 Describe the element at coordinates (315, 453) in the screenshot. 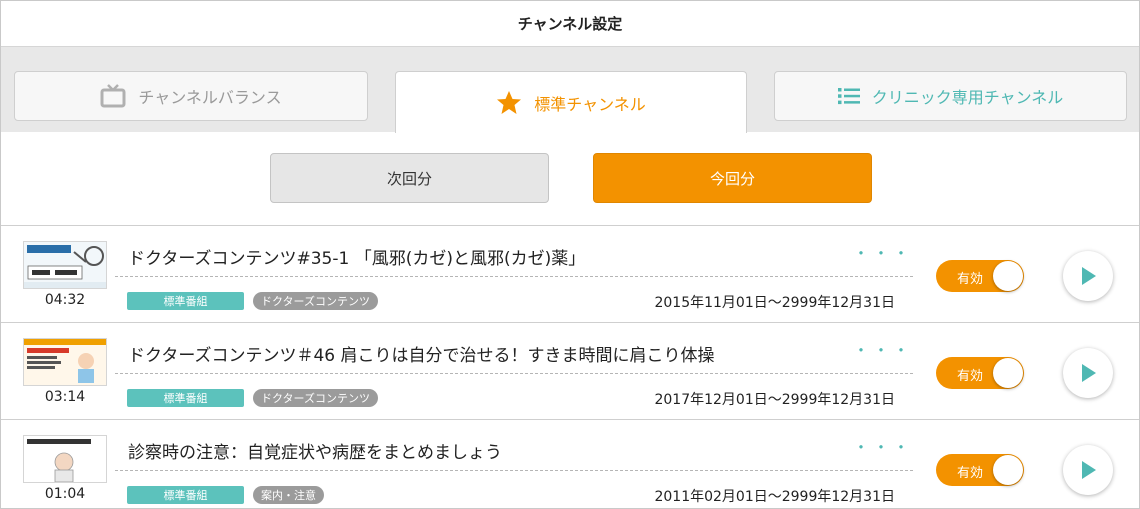

I see `program-title: 診察時の注意：自覚症状や病歴をまとめましょう` at that location.